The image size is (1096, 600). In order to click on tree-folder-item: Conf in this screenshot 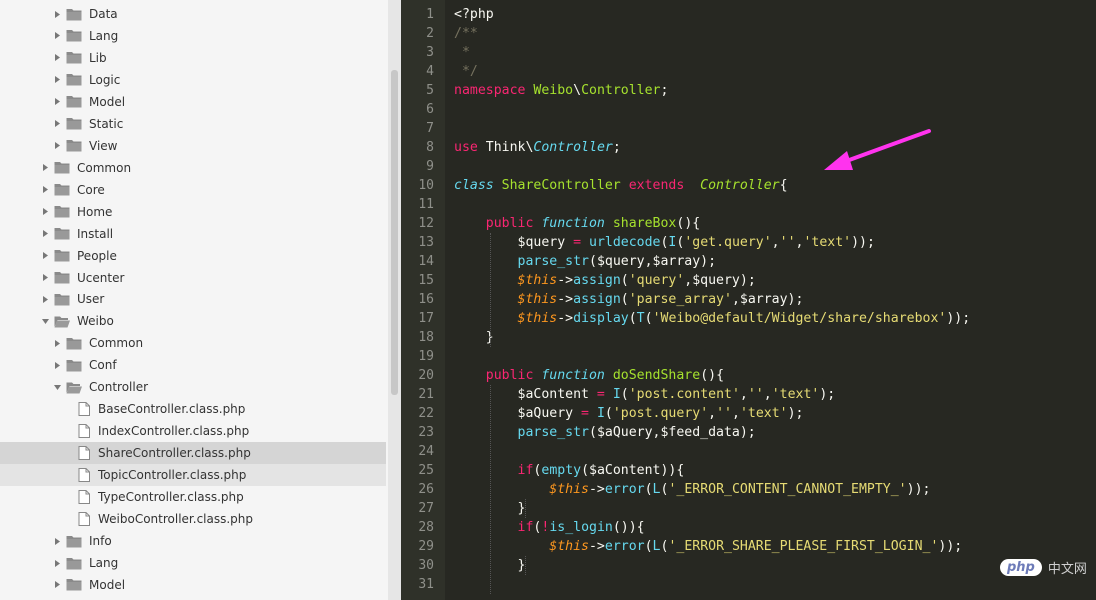, I will do `click(193, 365)`.